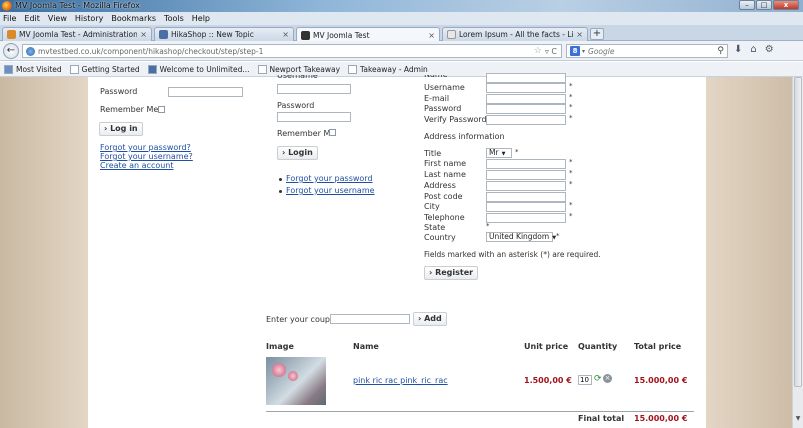 The height and width of the screenshot is (428, 803). I want to click on vertical-scrollbar: ▼, so click(797, 252).